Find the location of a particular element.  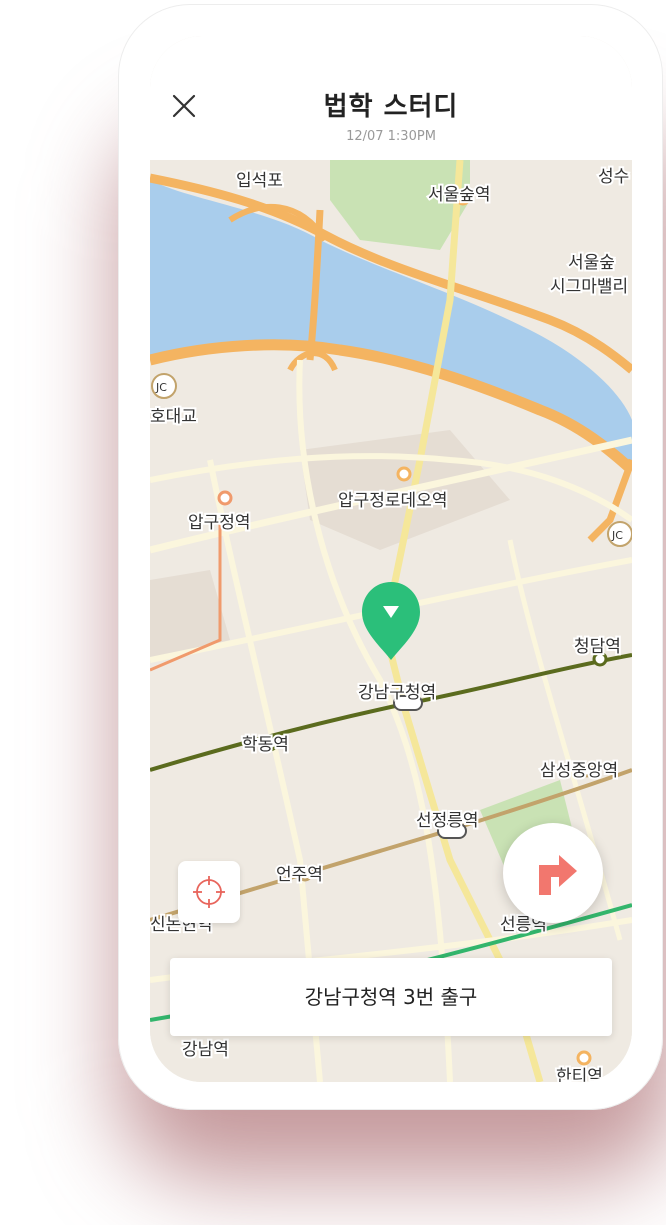

phone-notch is located at coordinates (391, 55).